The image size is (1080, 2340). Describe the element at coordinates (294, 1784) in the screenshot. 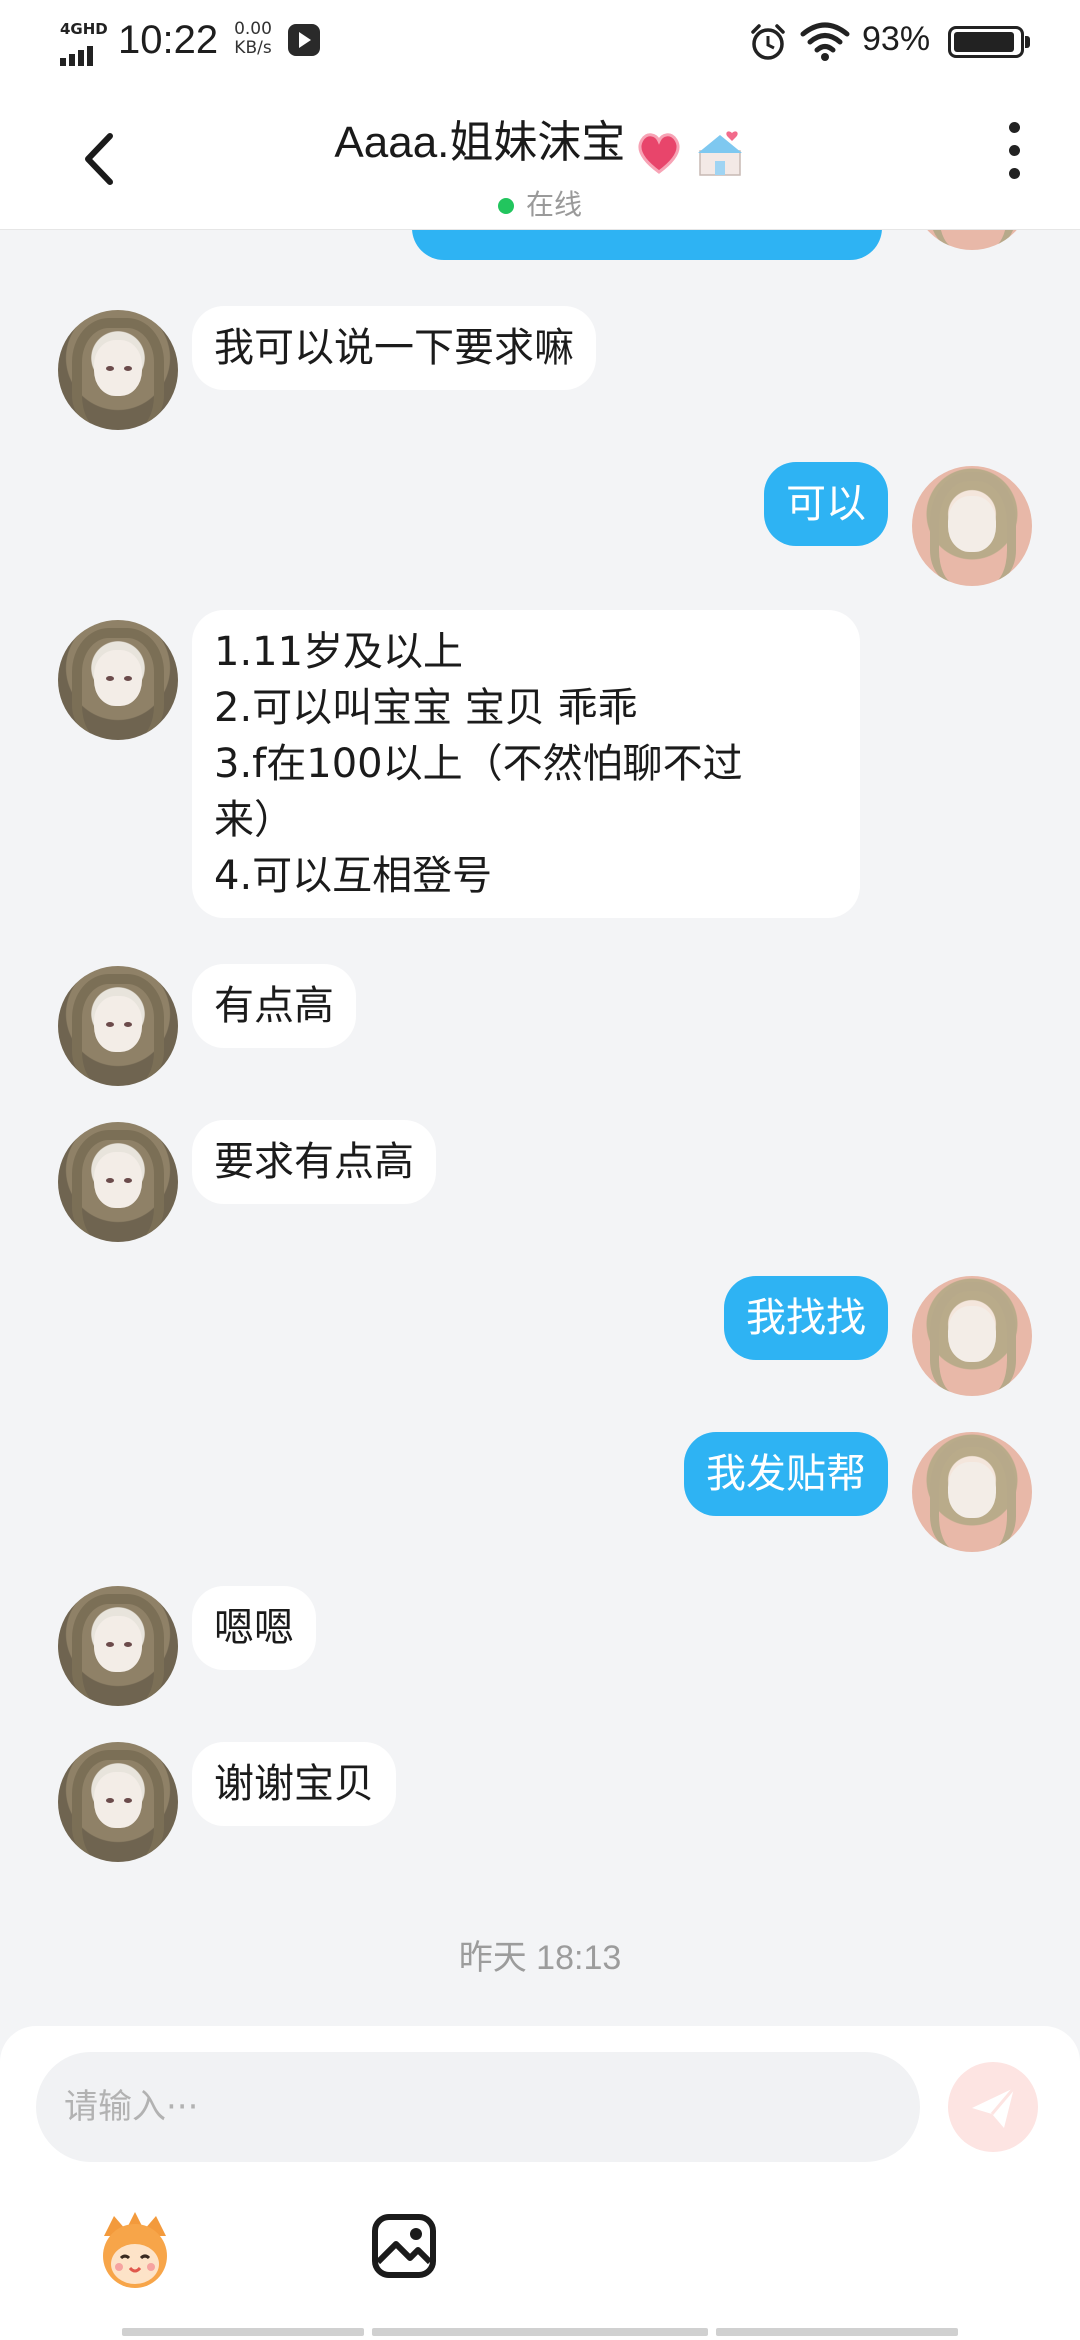

I see `message-bubble-contact: 谢谢宝贝` at that location.